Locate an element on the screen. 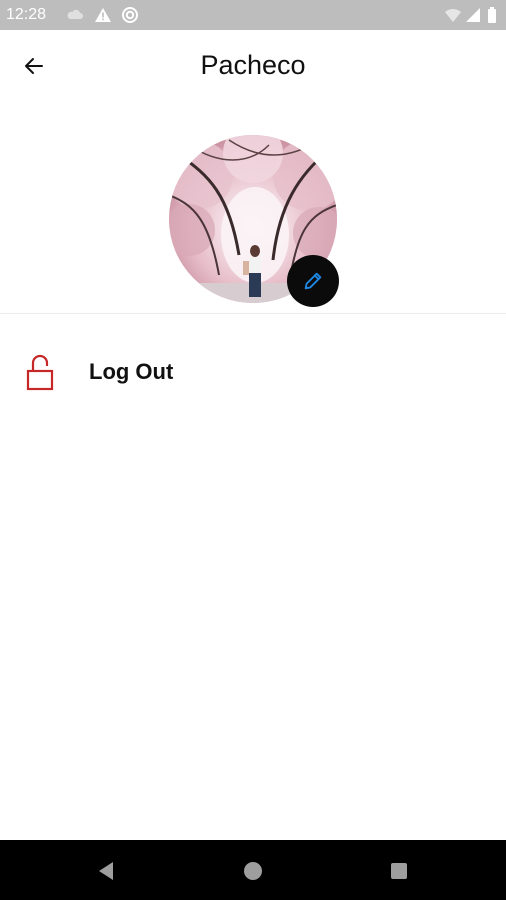 The height and width of the screenshot is (900, 506). logout-label: Log Out is located at coordinates (131, 371).